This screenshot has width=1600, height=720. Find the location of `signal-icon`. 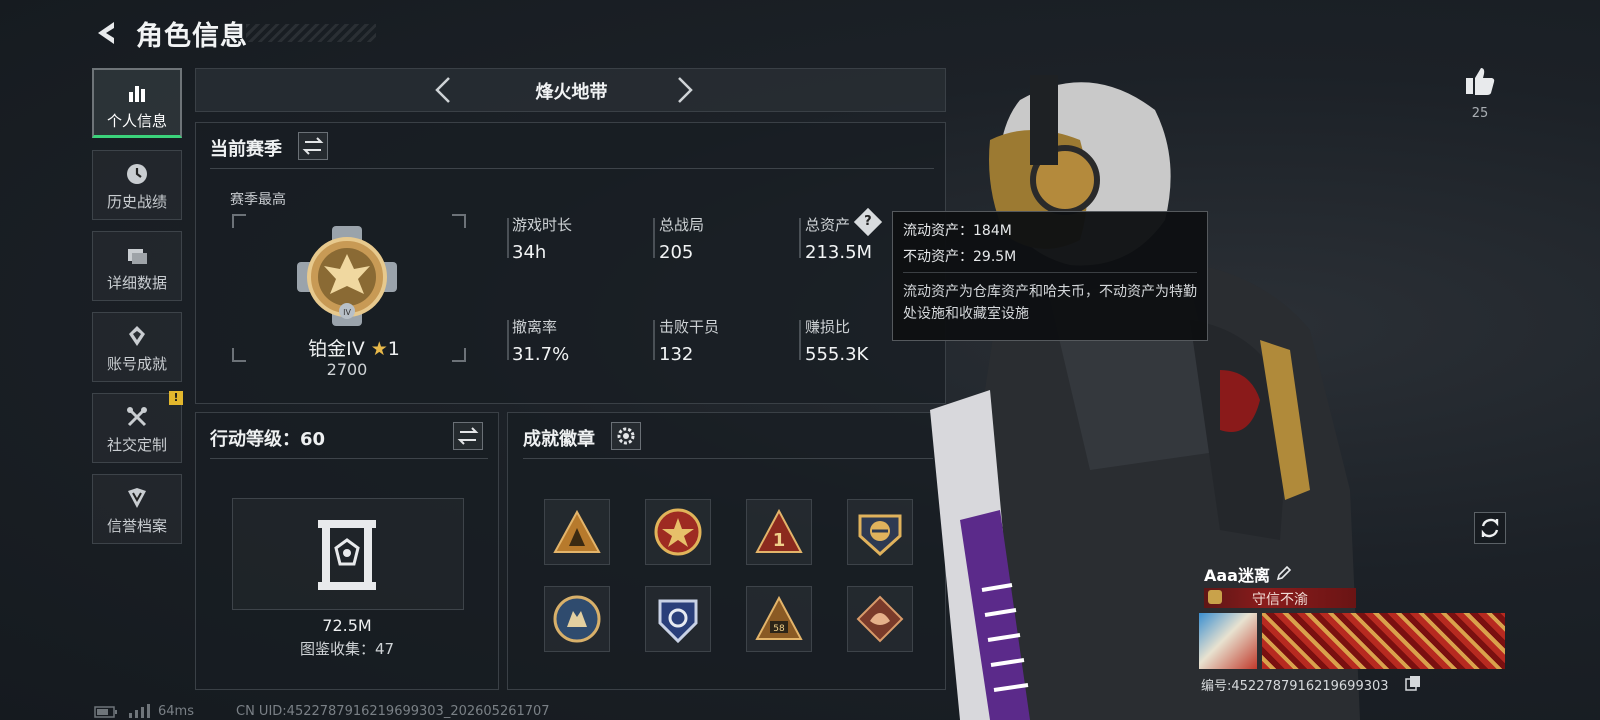

signal-icon is located at coordinates (139, 711).